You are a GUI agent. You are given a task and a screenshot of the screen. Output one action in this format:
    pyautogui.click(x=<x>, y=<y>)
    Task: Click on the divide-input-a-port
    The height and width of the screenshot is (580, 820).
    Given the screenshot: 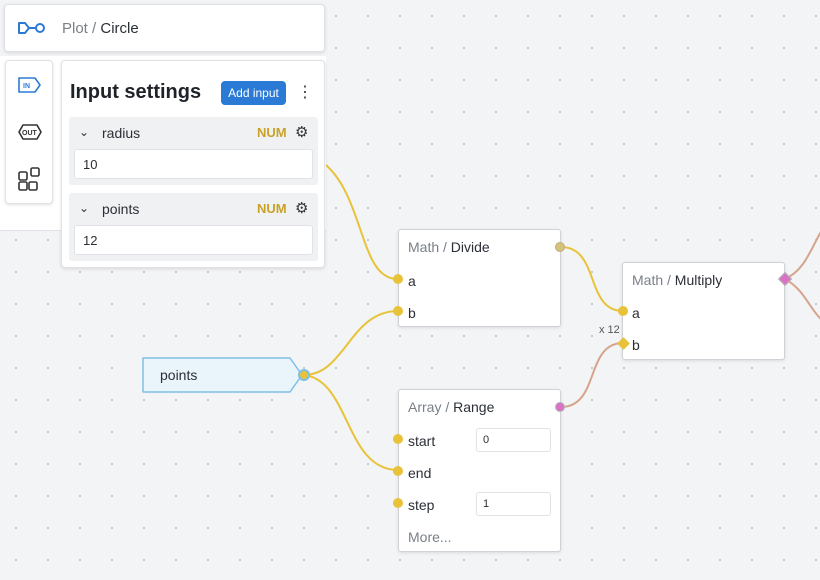 What is the action you would take?
    pyautogui.click(x=398, y=279)
    